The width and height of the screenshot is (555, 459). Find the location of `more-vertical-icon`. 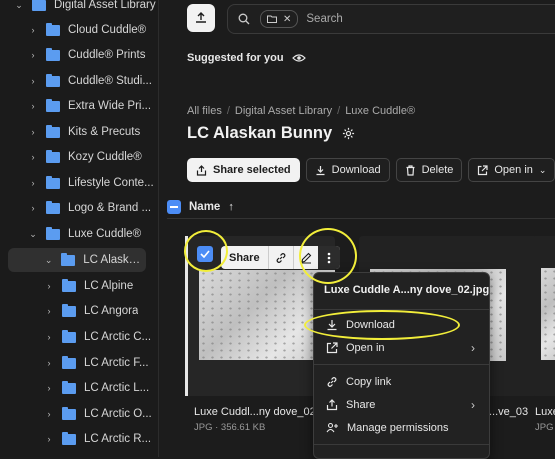

more-vertical-icon is located at coordinates (328, 257).